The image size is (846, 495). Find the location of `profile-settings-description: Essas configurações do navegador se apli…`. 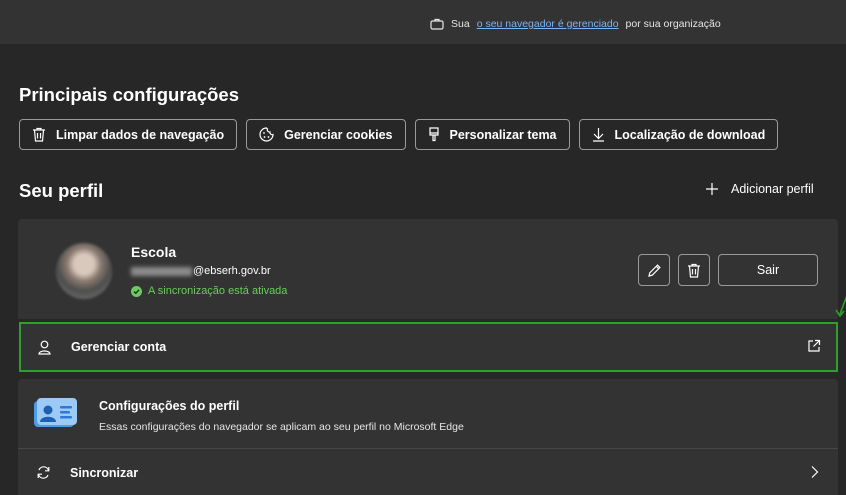

profile-settings-description: Essas configurações do navegador se apli… is located at coordinates (281, 427).